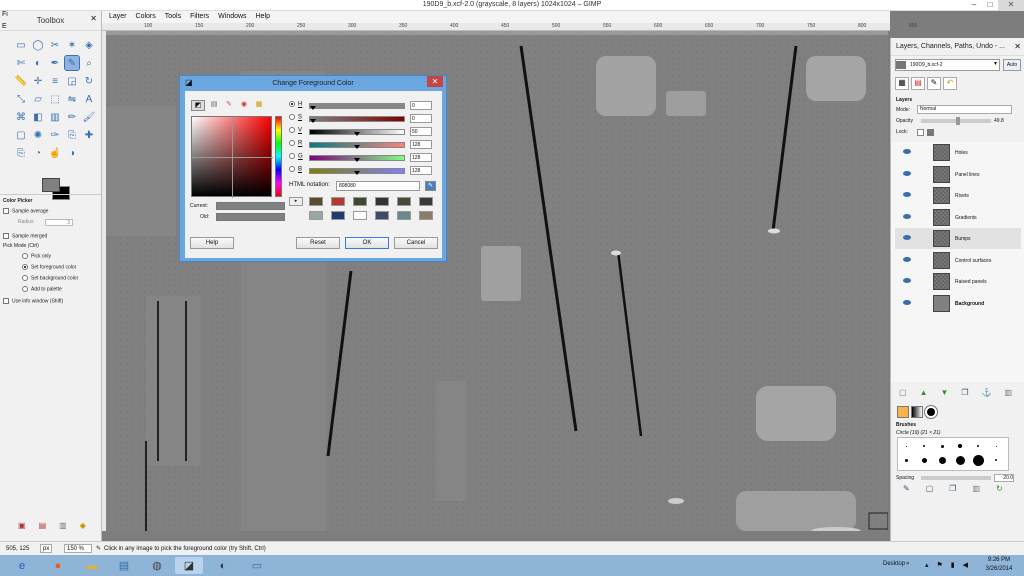 The height and width of the screenshot is (576, 1024). What do you see at coordinates (357, 132) in the screenshot?
I see `channel-slider-v` at bounding box center [357, 132].